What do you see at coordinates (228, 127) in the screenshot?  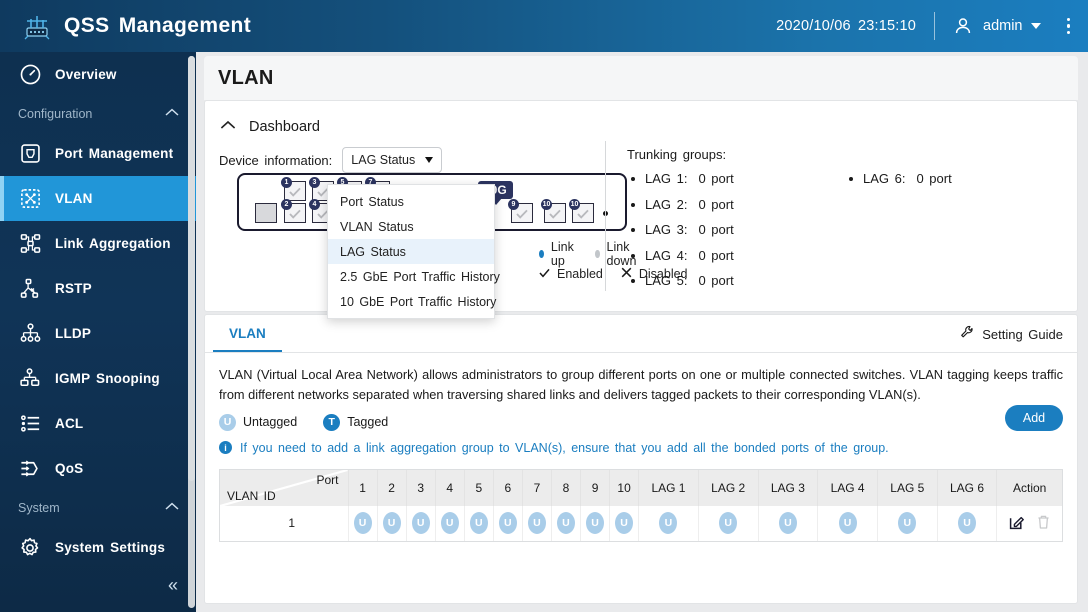 I see `chevron-up-icon` at bounding box center [228, 127].